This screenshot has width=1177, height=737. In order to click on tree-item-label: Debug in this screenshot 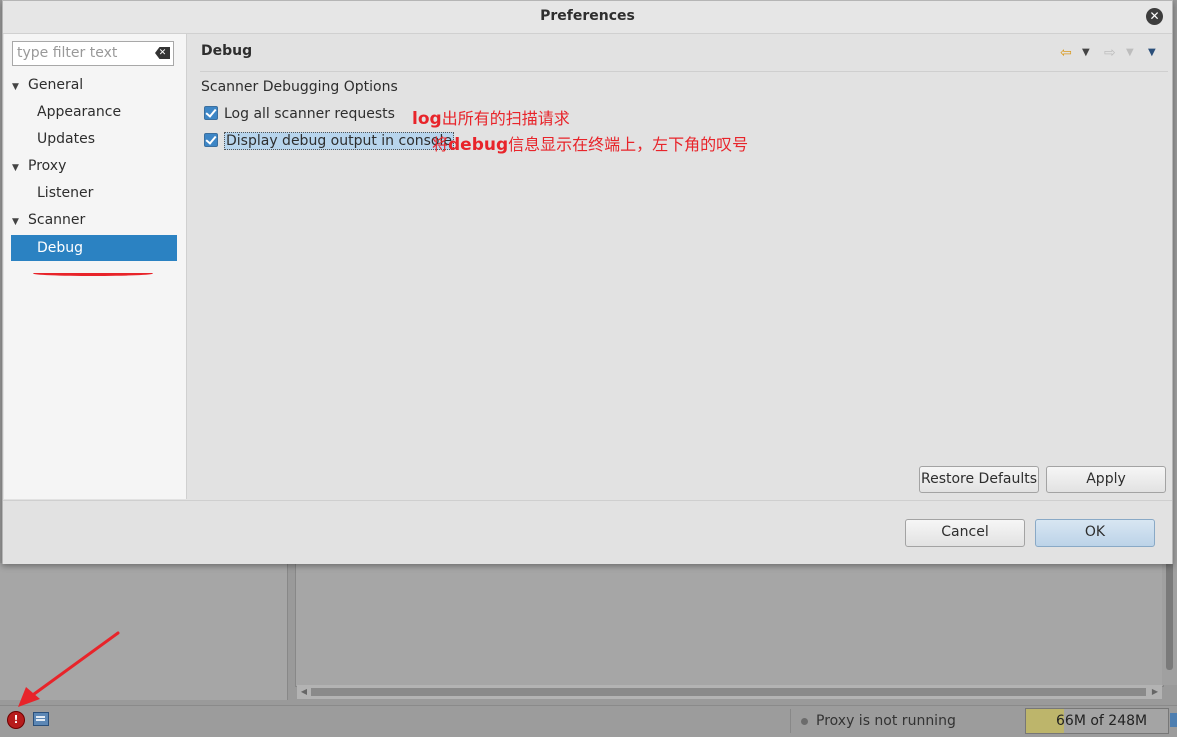, I will do `click(60, 248)`.